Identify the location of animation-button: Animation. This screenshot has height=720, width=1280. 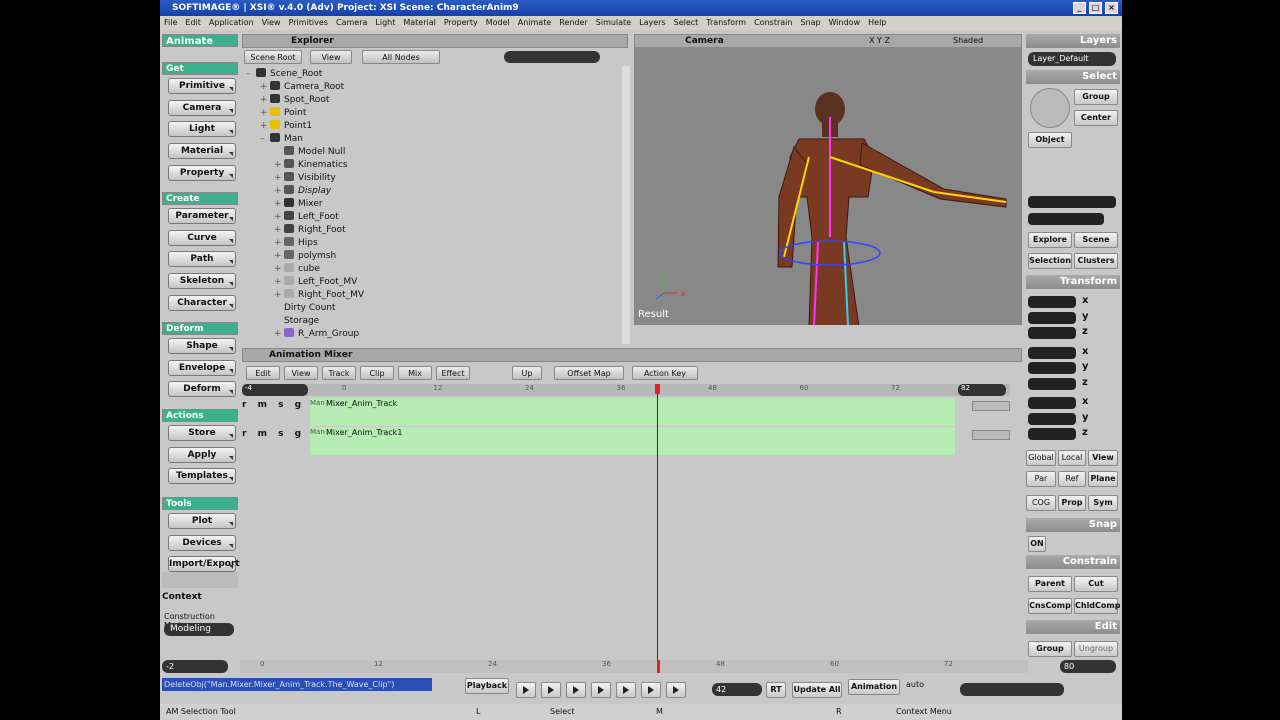
(874, 687).